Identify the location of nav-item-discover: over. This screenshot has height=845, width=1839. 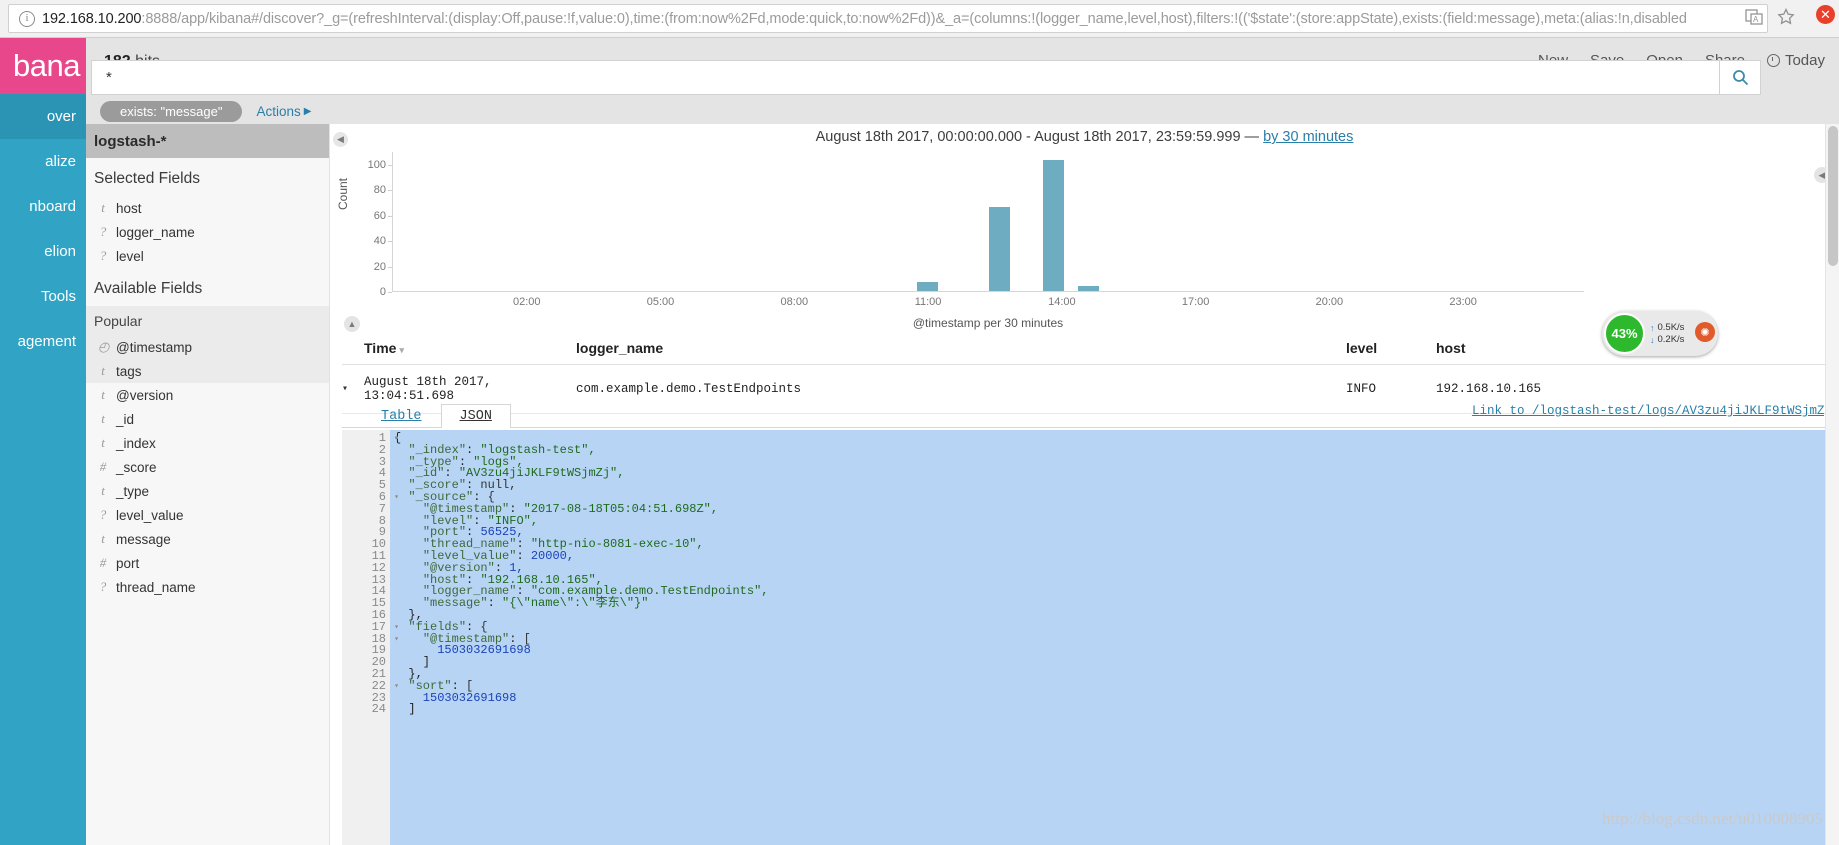
(43, 116).